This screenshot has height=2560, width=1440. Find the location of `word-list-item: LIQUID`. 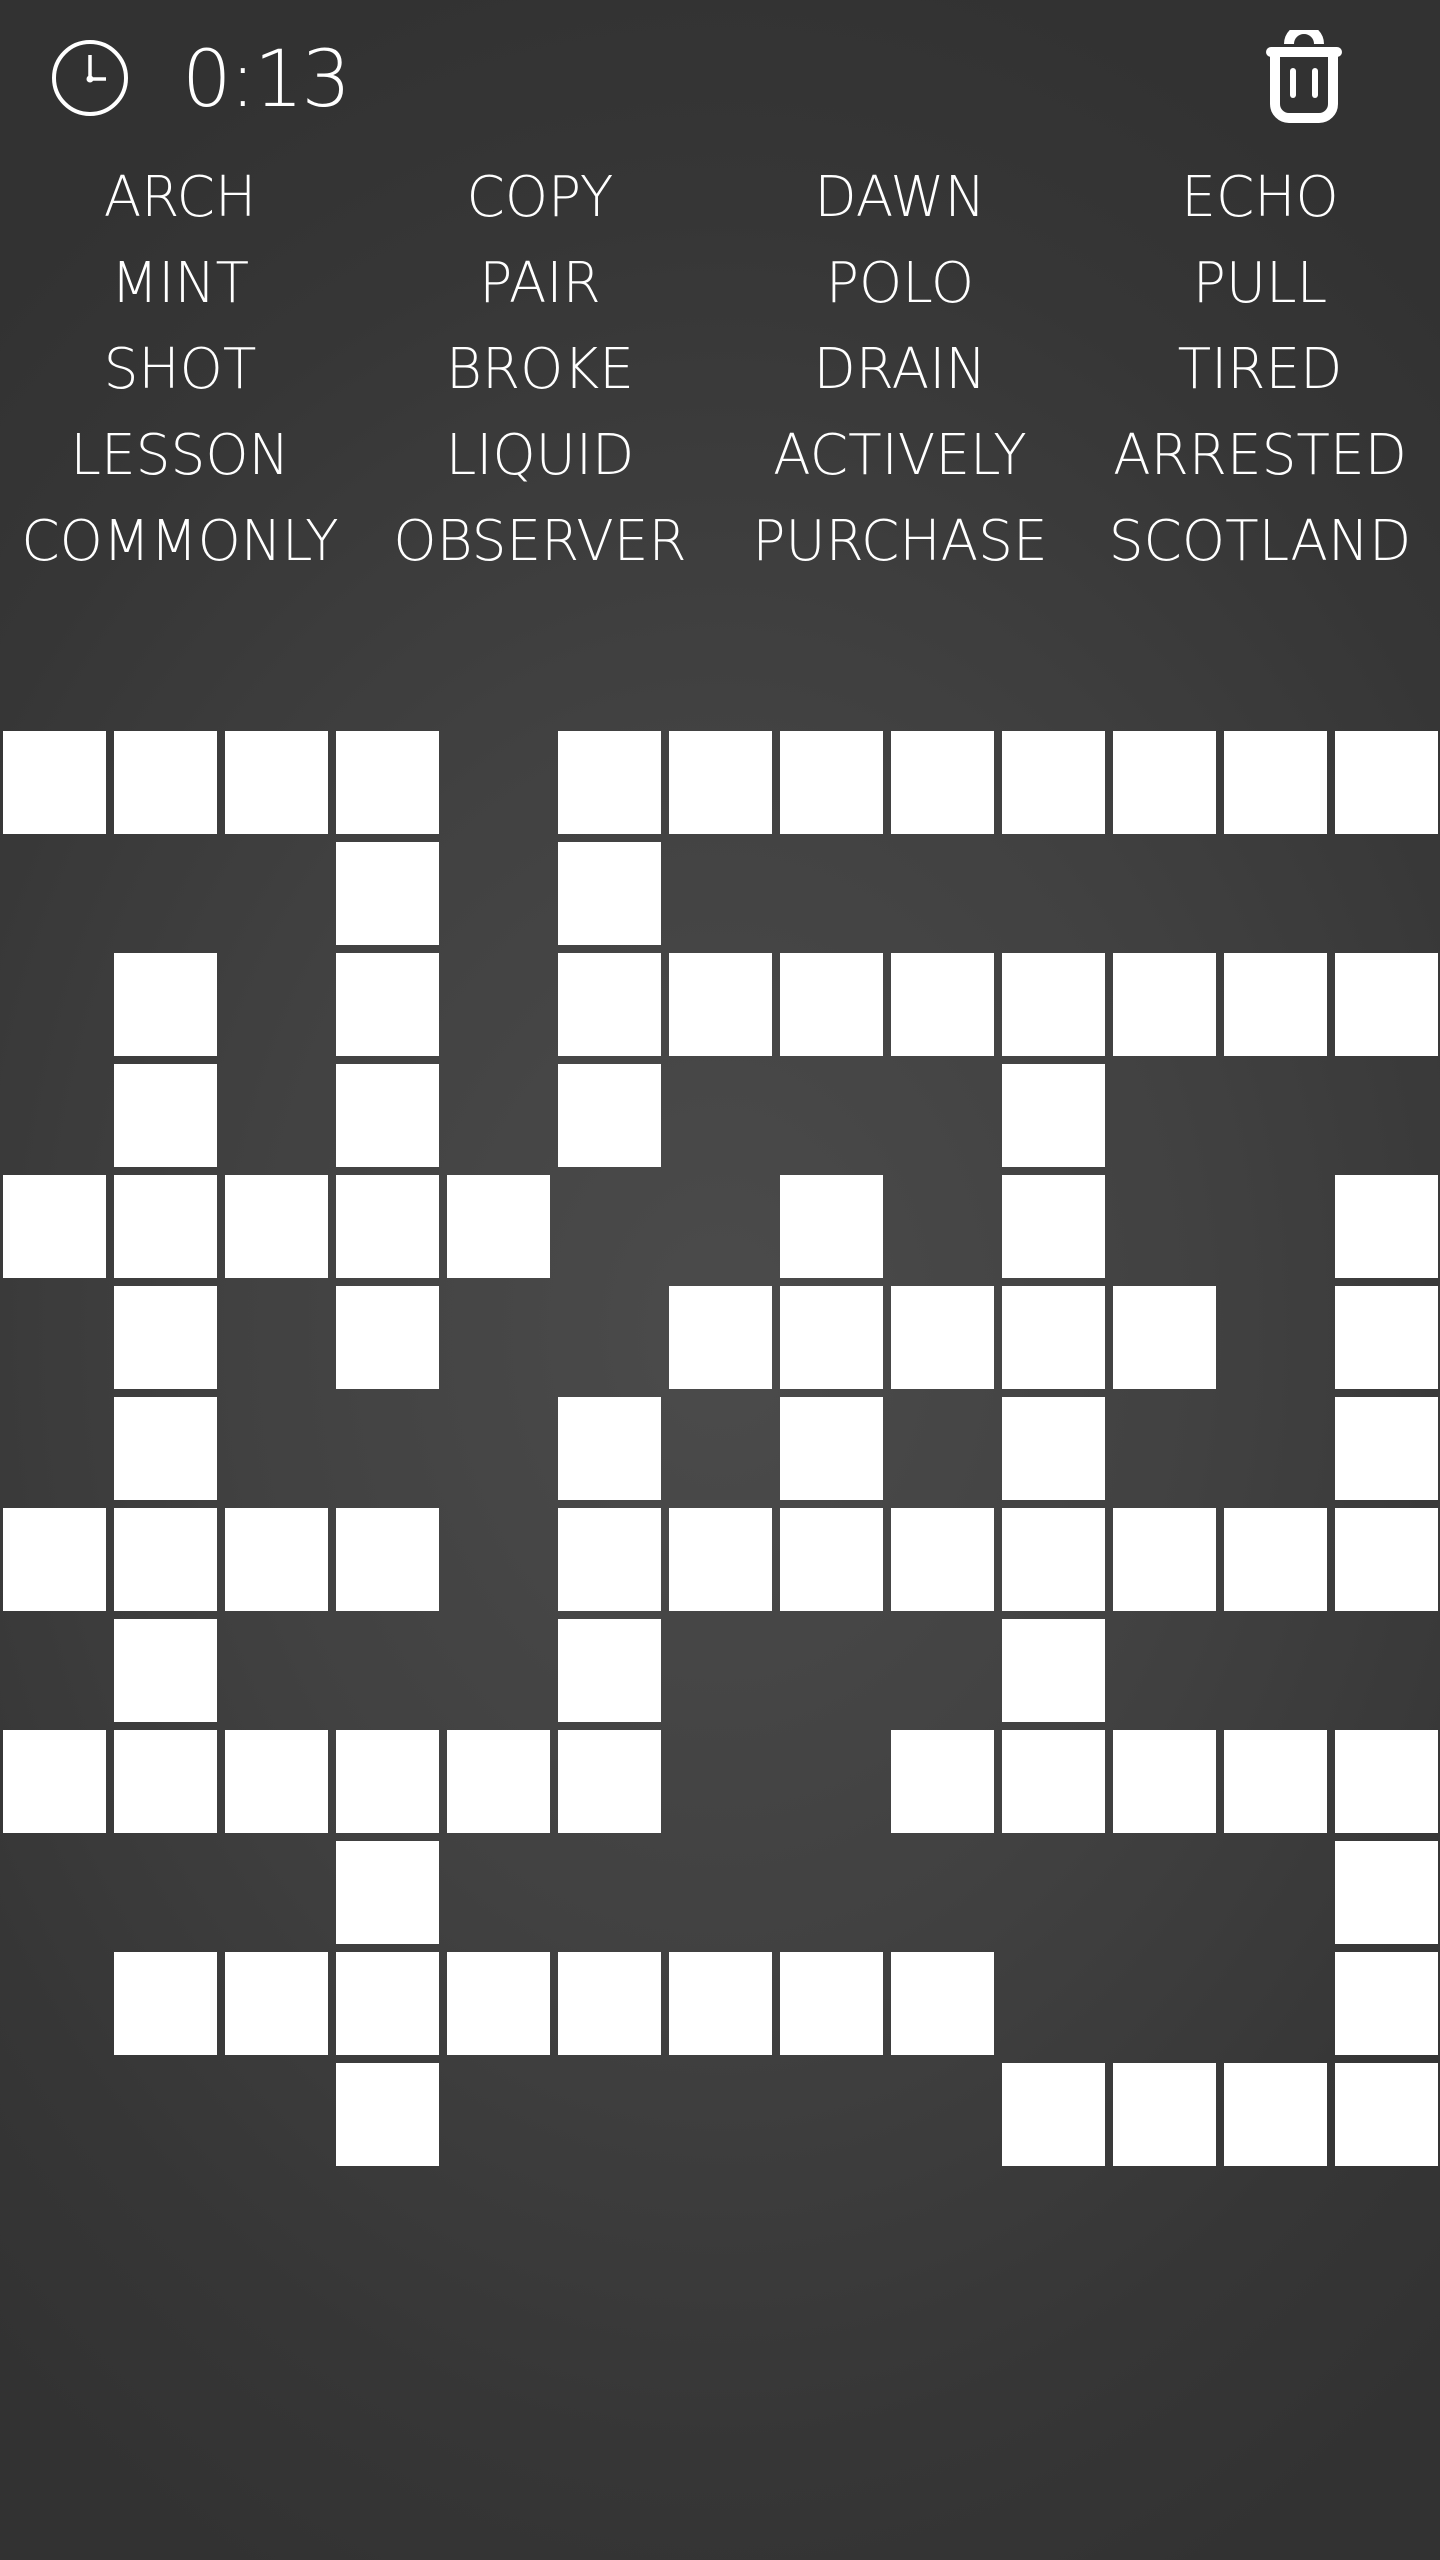

word-list-item: LIQUID is located at coordinates (540, 455).